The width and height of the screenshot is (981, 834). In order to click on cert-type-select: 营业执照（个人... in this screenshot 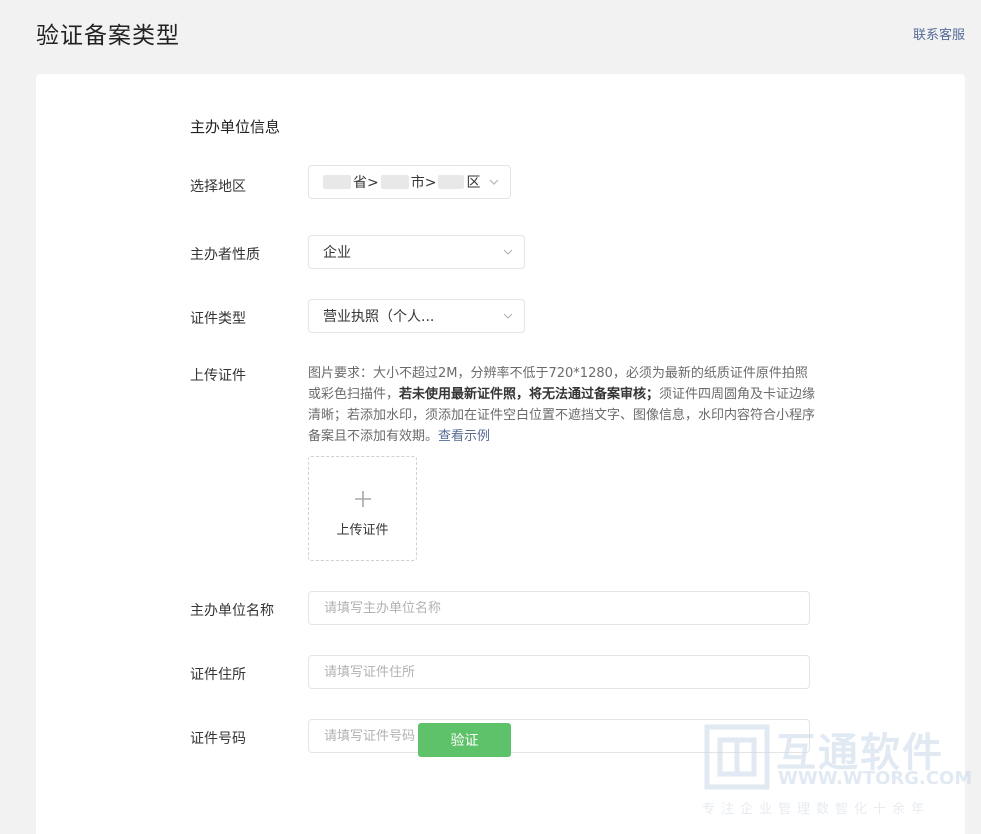, I will do `click(416, 316)`.